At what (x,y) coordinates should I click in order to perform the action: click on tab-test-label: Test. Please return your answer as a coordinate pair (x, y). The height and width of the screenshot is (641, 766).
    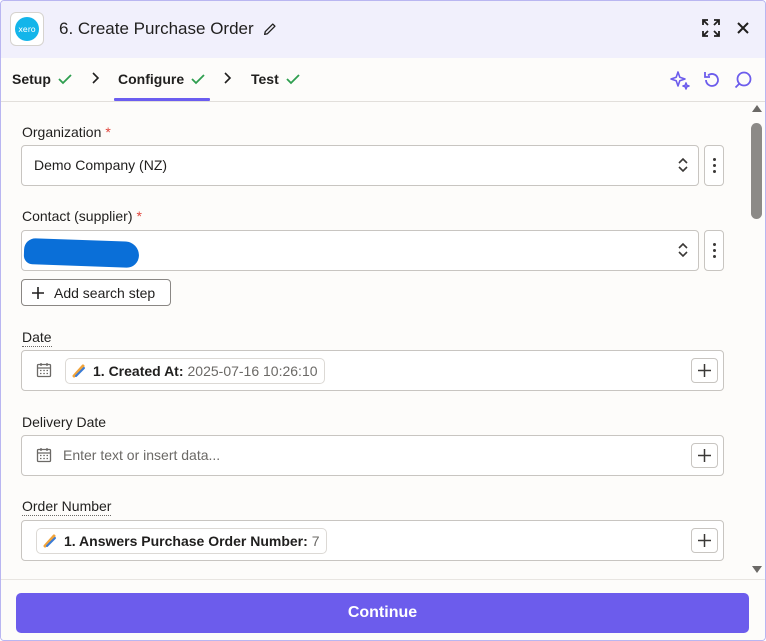
    Looking at the image, I should click on (265, 79).